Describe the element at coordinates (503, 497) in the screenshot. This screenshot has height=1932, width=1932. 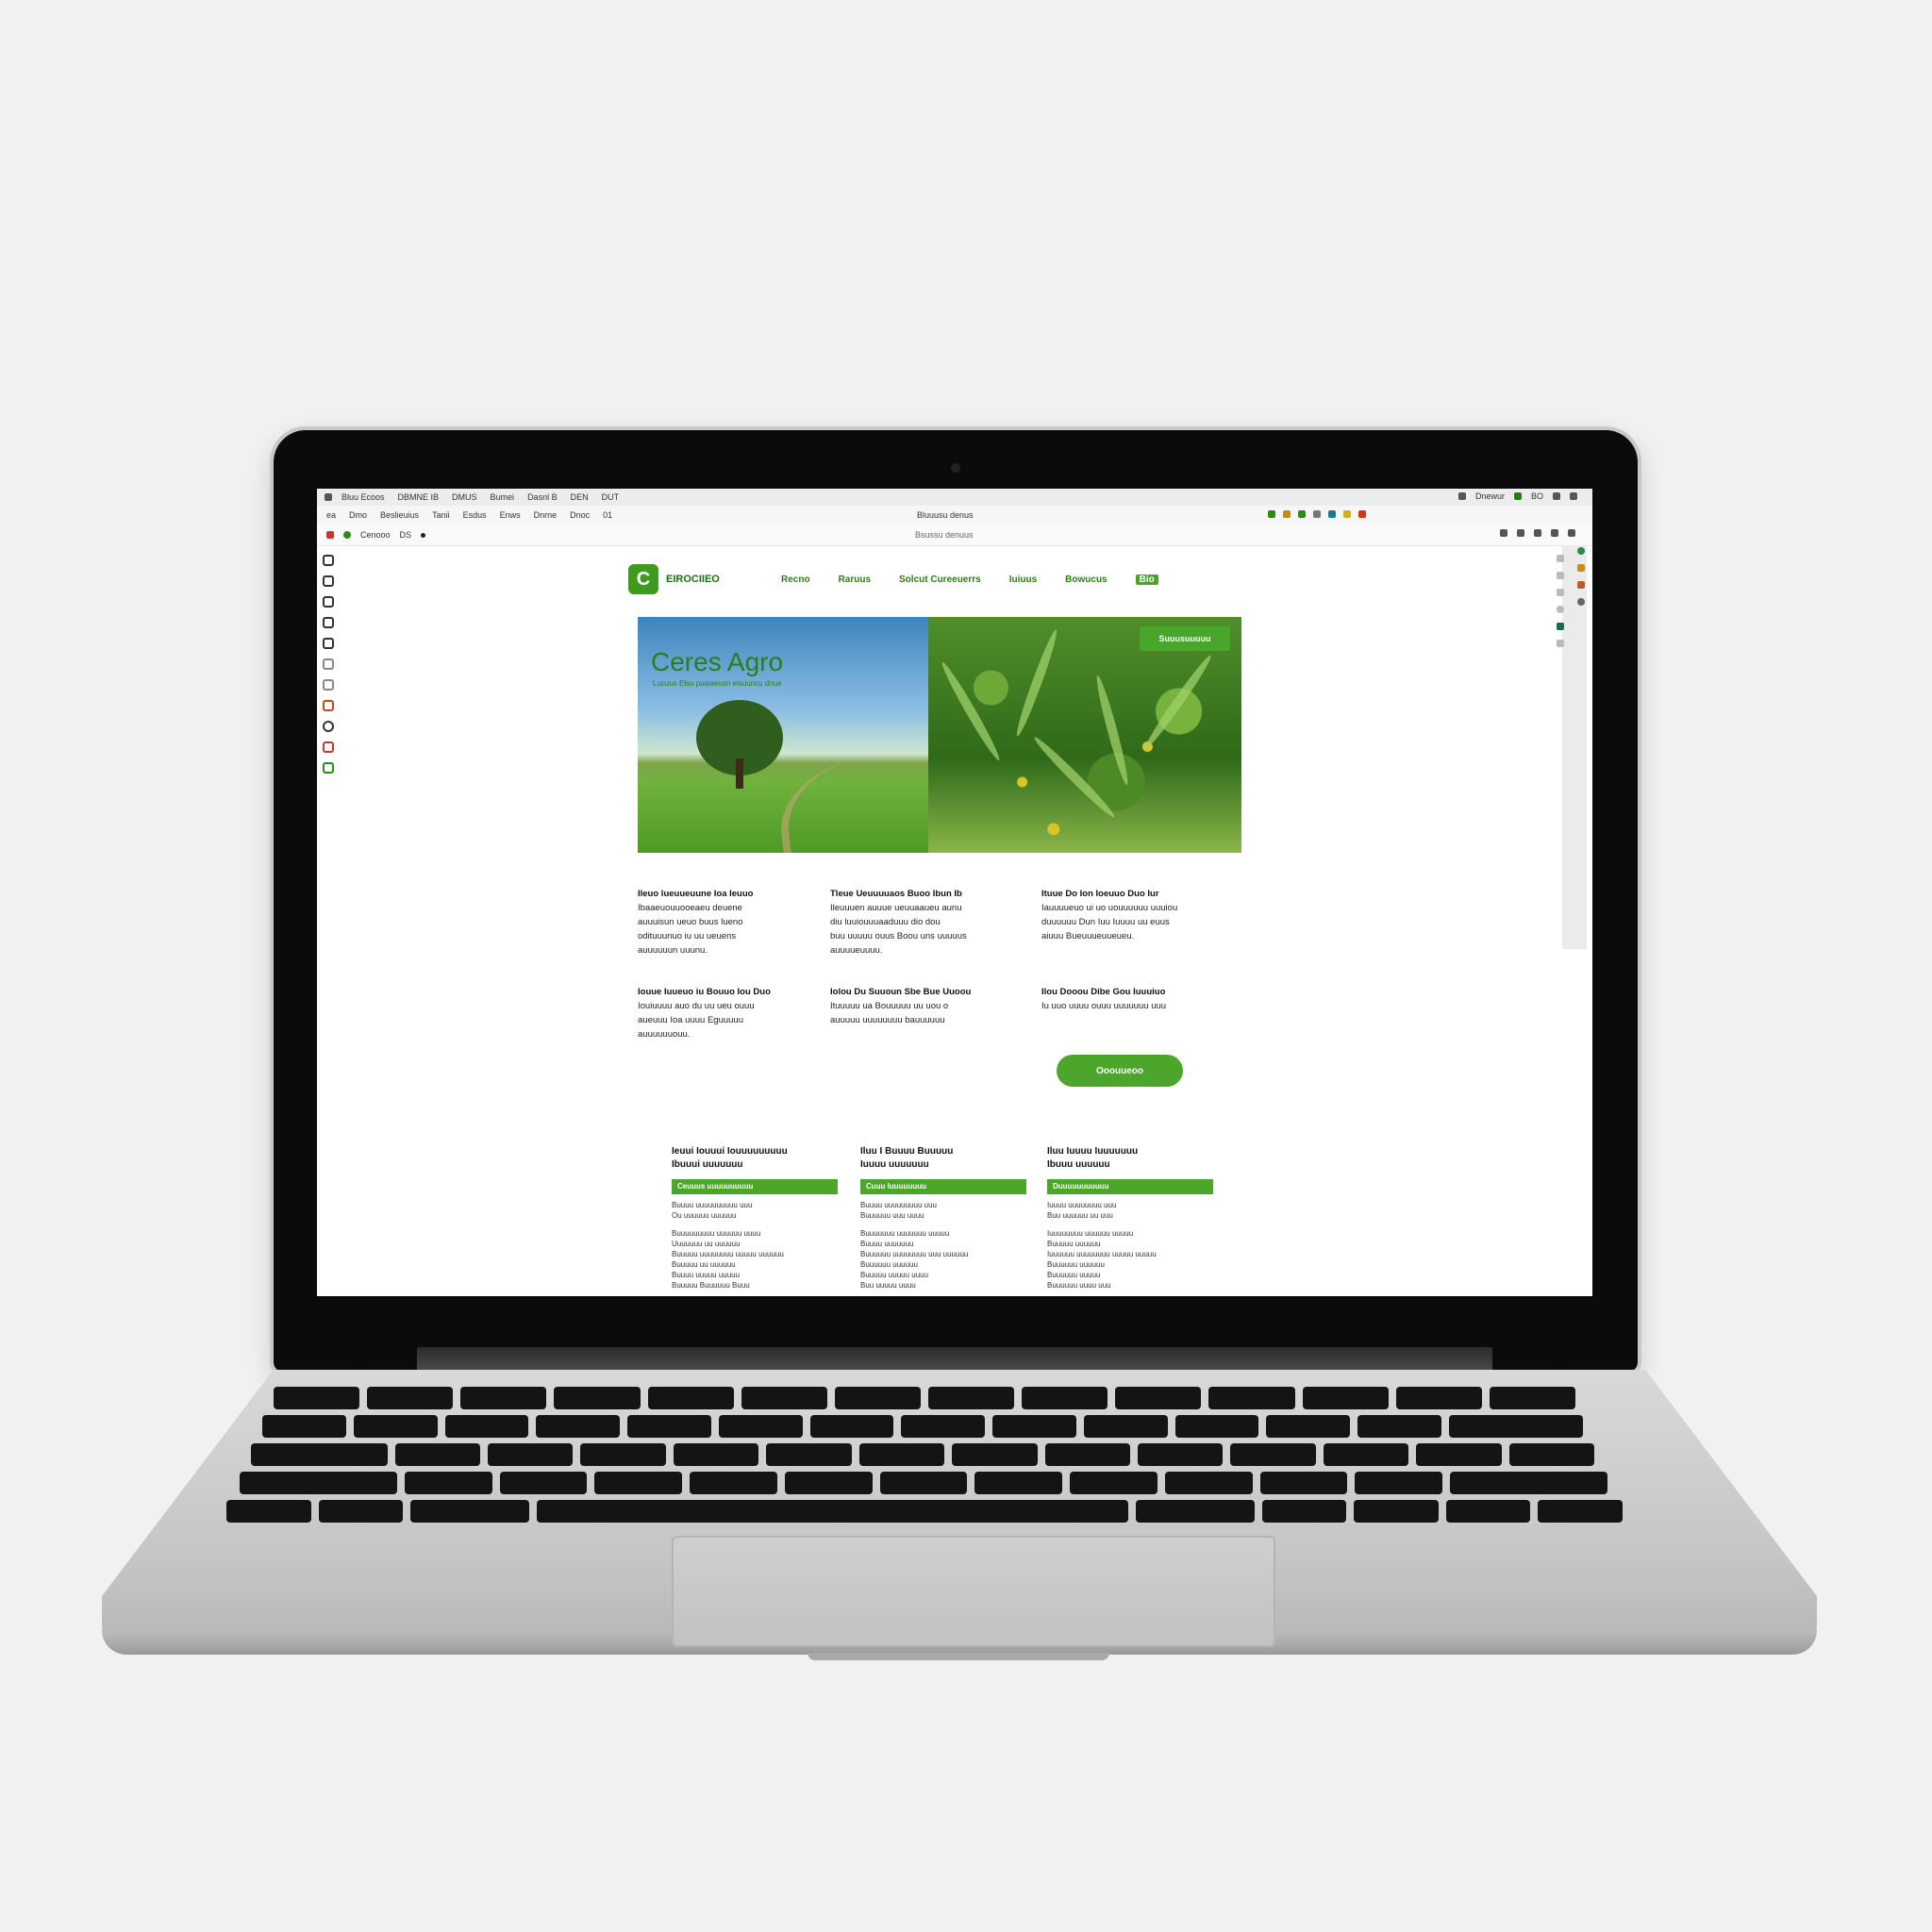
I see `menu-item: Bumei` at that location.